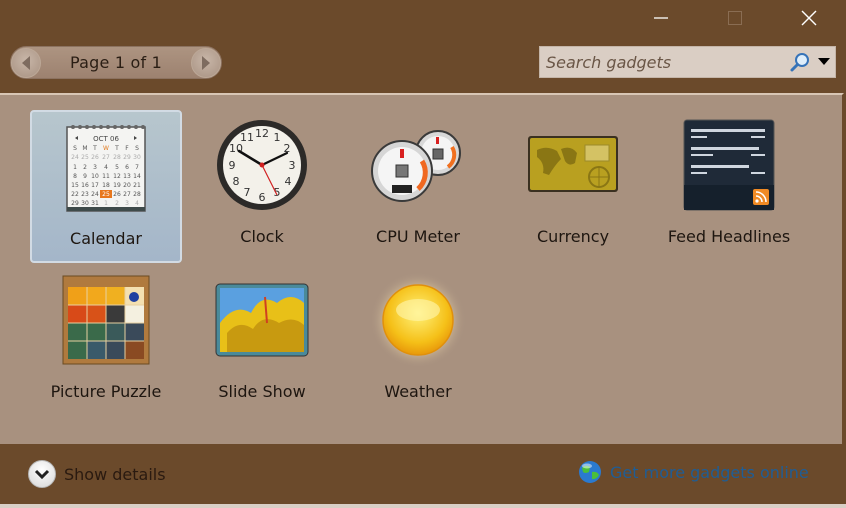 The width and height of the screenshot is (846, 508). Describe the element at coordinates (709, 472) in the screenshot. I see `get-more-gadgets-label: Get more gadgets online` at that location.